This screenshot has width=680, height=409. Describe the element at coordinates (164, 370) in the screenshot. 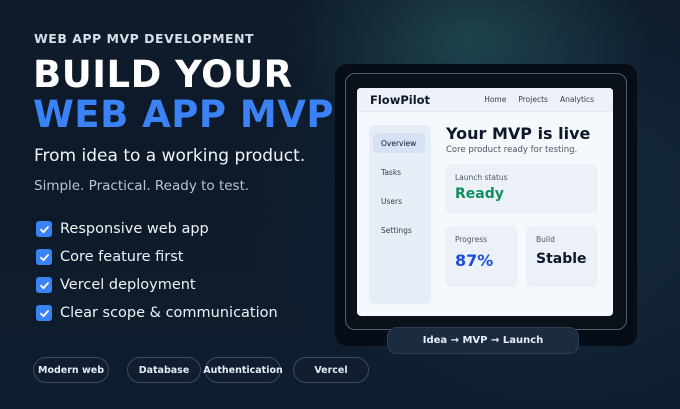

I see `tag-database: Database` at that location.